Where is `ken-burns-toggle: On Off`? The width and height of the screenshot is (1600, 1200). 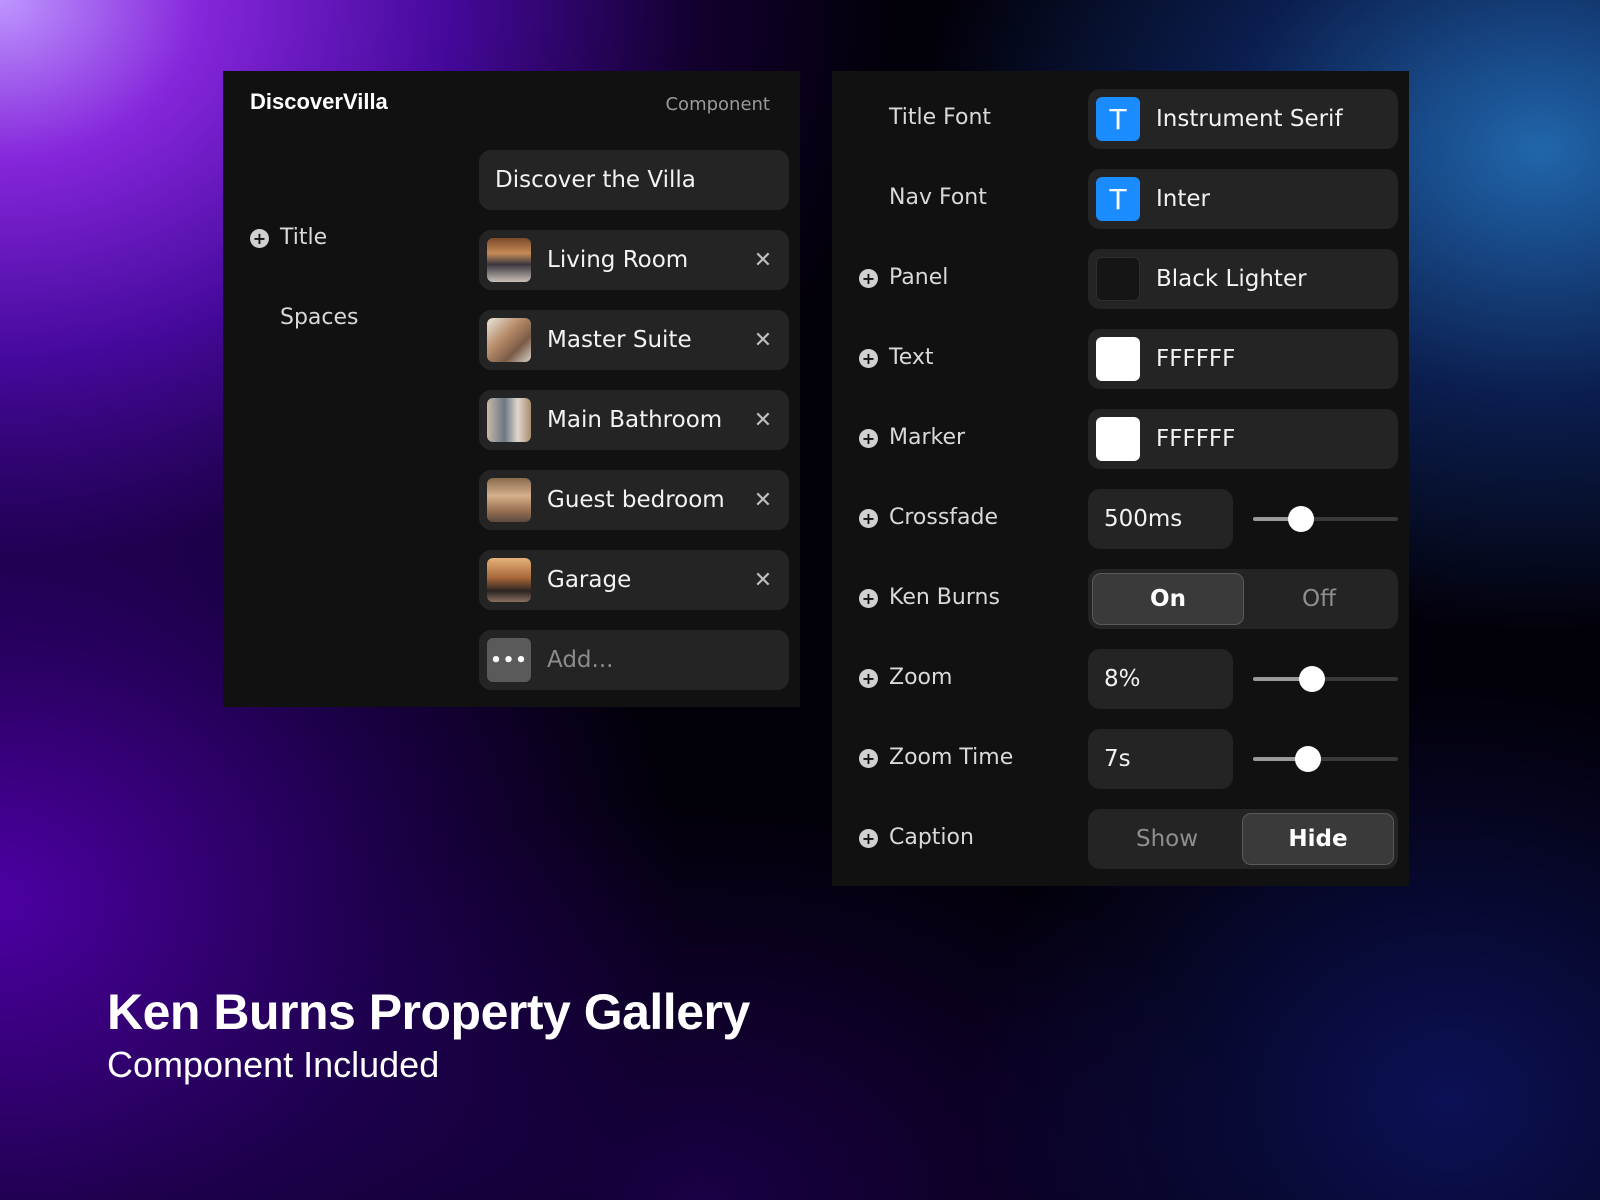
ken-burns-toggle: On Off is located at coordinates (1243, 599).